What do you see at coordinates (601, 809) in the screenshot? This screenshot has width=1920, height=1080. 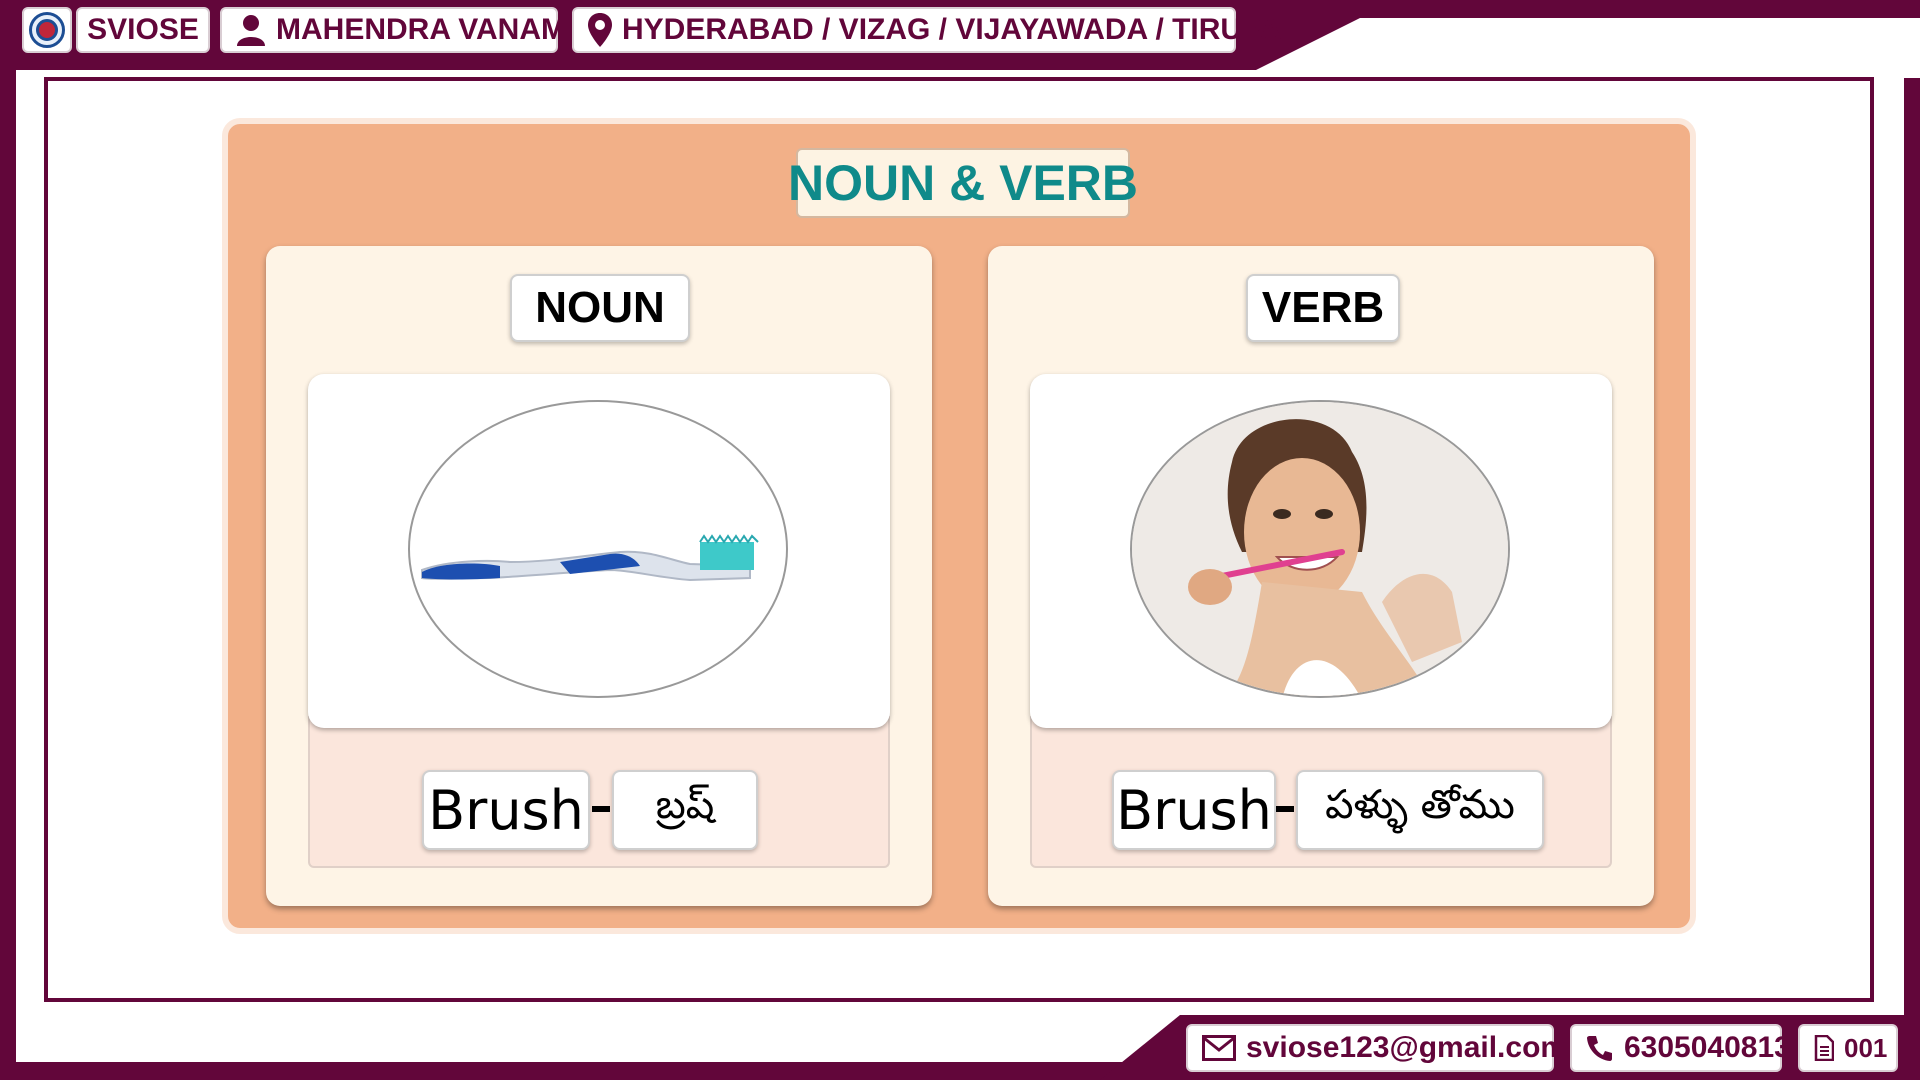 I see `noun-dash` at bounding box center [601, 809].